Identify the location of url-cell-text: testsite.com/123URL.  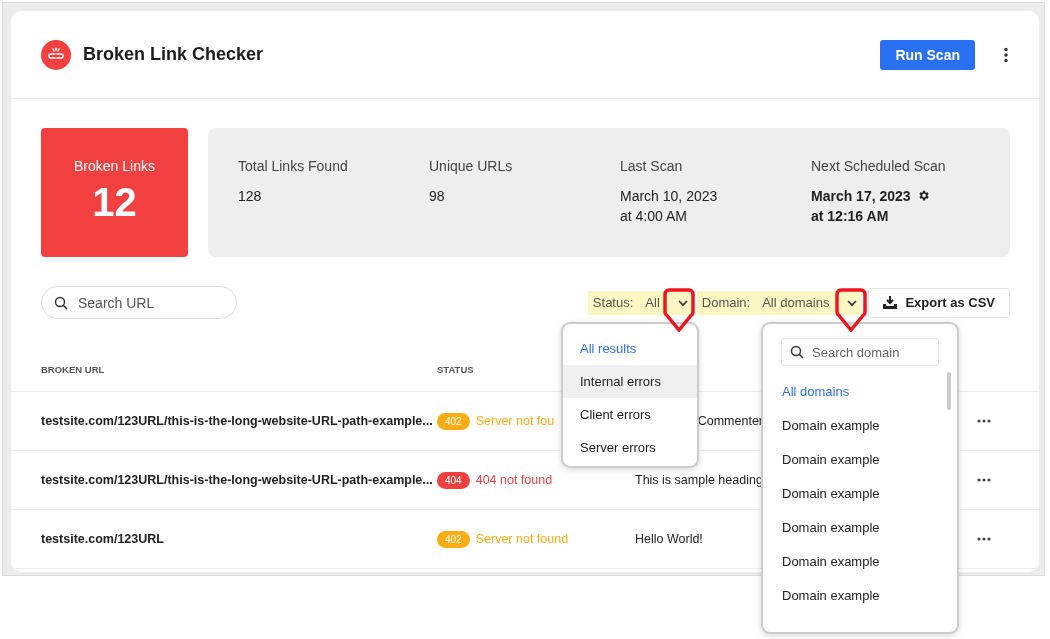
(103, 539).